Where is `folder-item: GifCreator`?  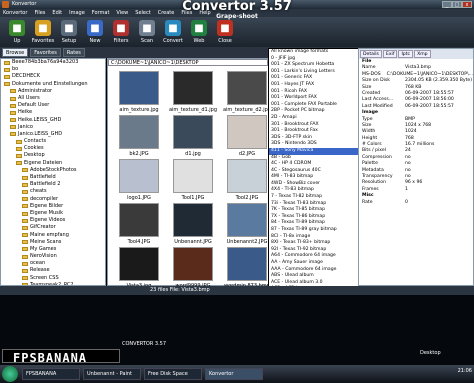 folder-item: GifCreator is located at coordinates (53, 227).